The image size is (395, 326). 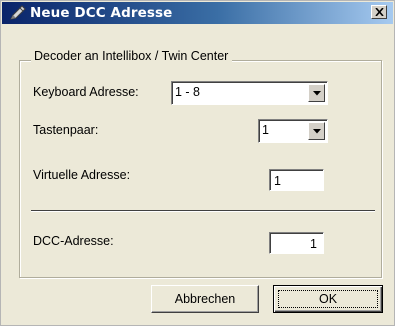 I want to click on virtual-address-label: Virtuelle Adresse:, so click(x=82, y=175).